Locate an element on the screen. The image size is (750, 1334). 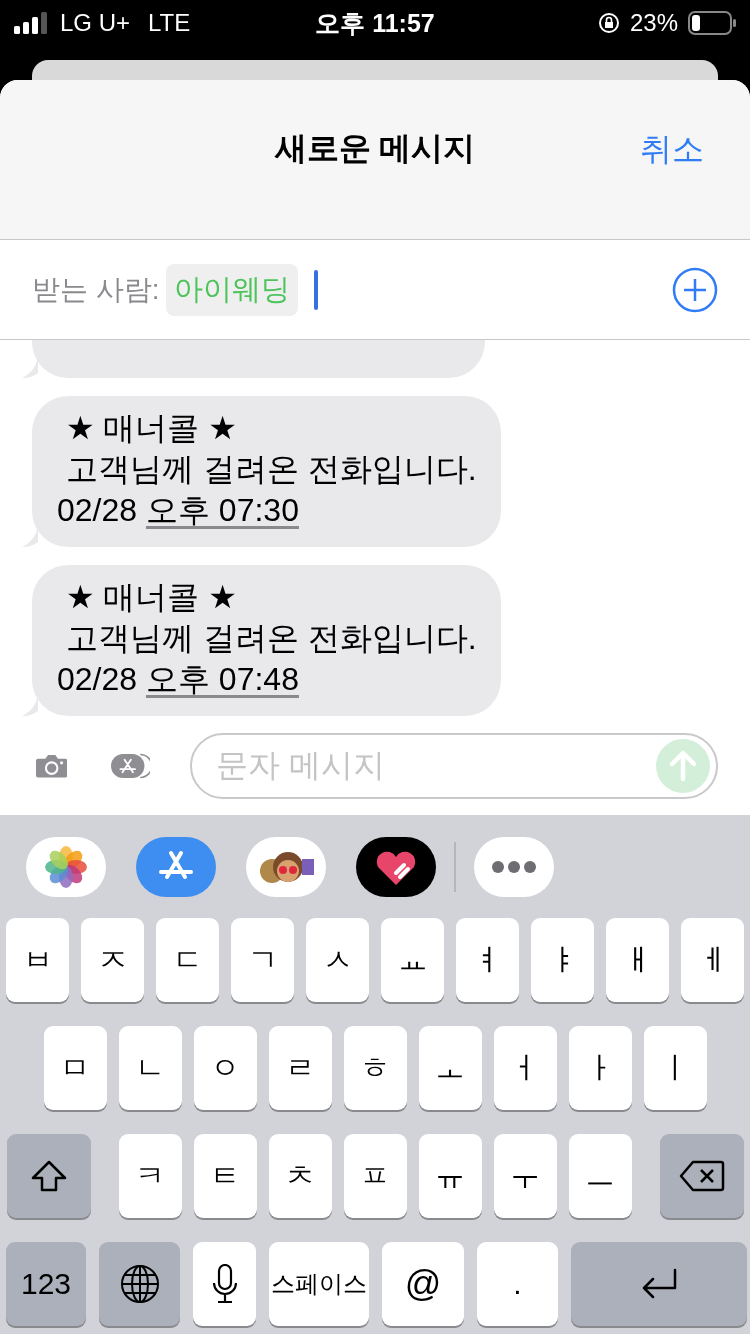
keyboard-key: ㅇ is located at coordinates (225, 1068).